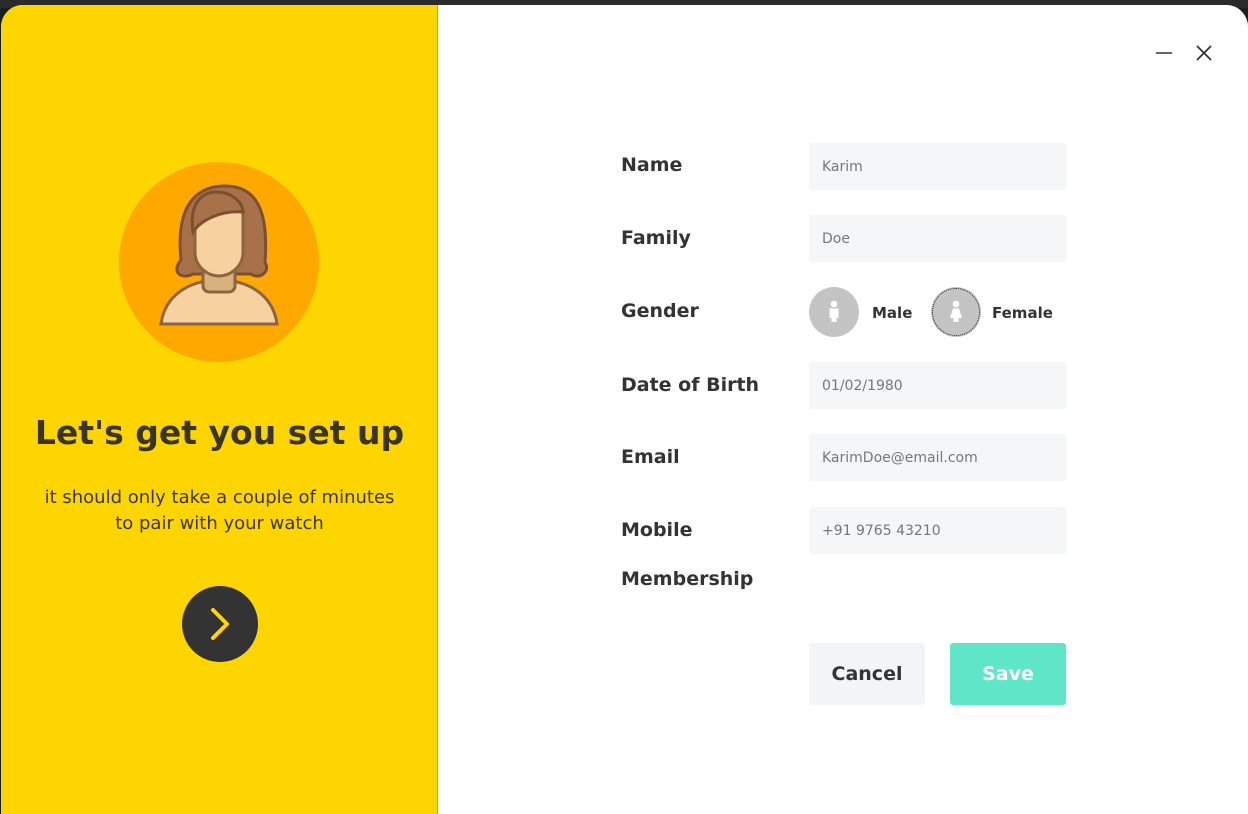  I want to click on mobile-field, so click(937, 530).